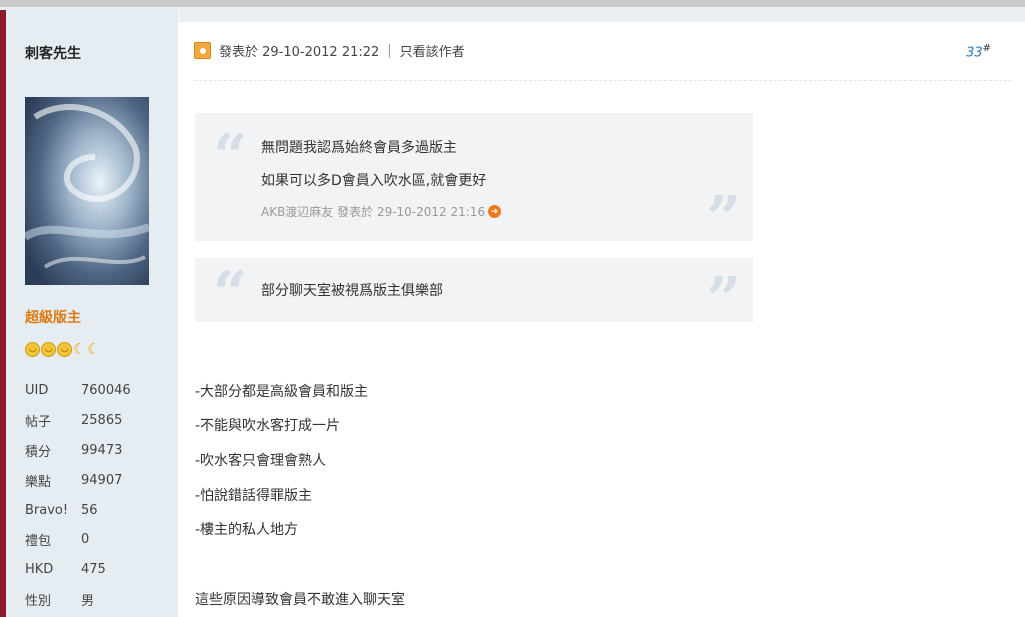 Image resolution: width=1025 pixels, height=617 pixels. Describe the element at coordinates (87, 191) in the screenshot. I see `avatar` at that location.